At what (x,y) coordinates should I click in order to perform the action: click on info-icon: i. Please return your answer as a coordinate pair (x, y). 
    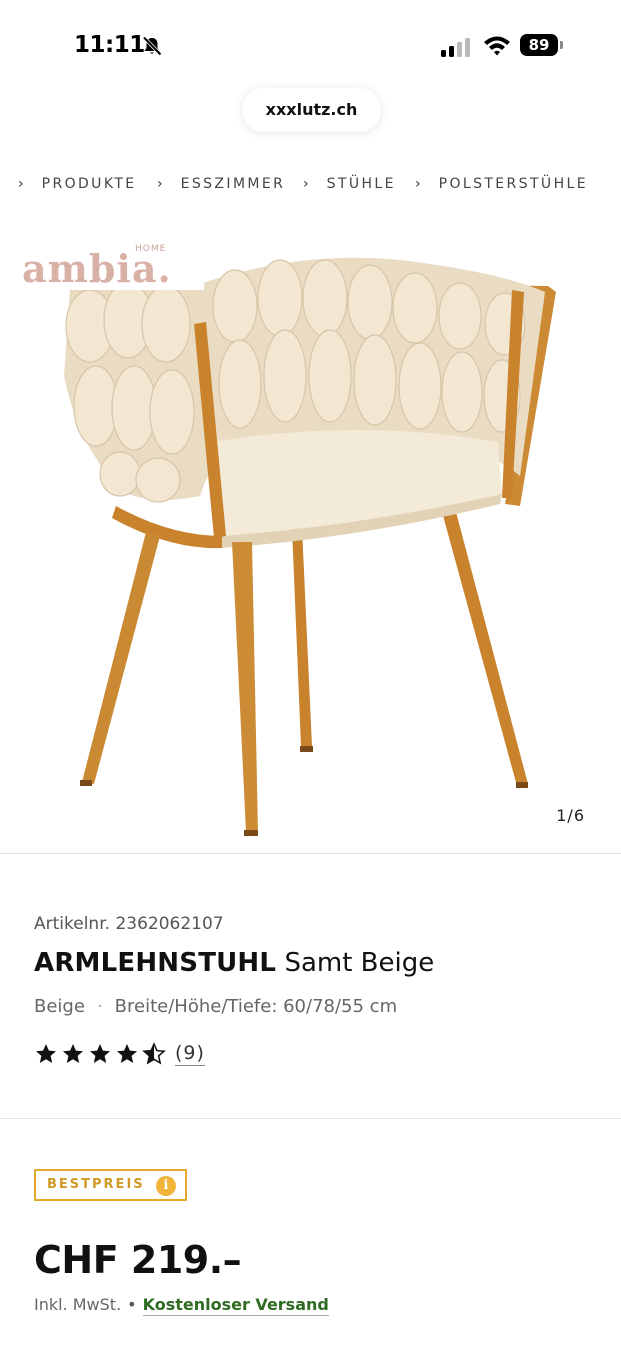
    Looking at the image, I should click on (166, 1186).